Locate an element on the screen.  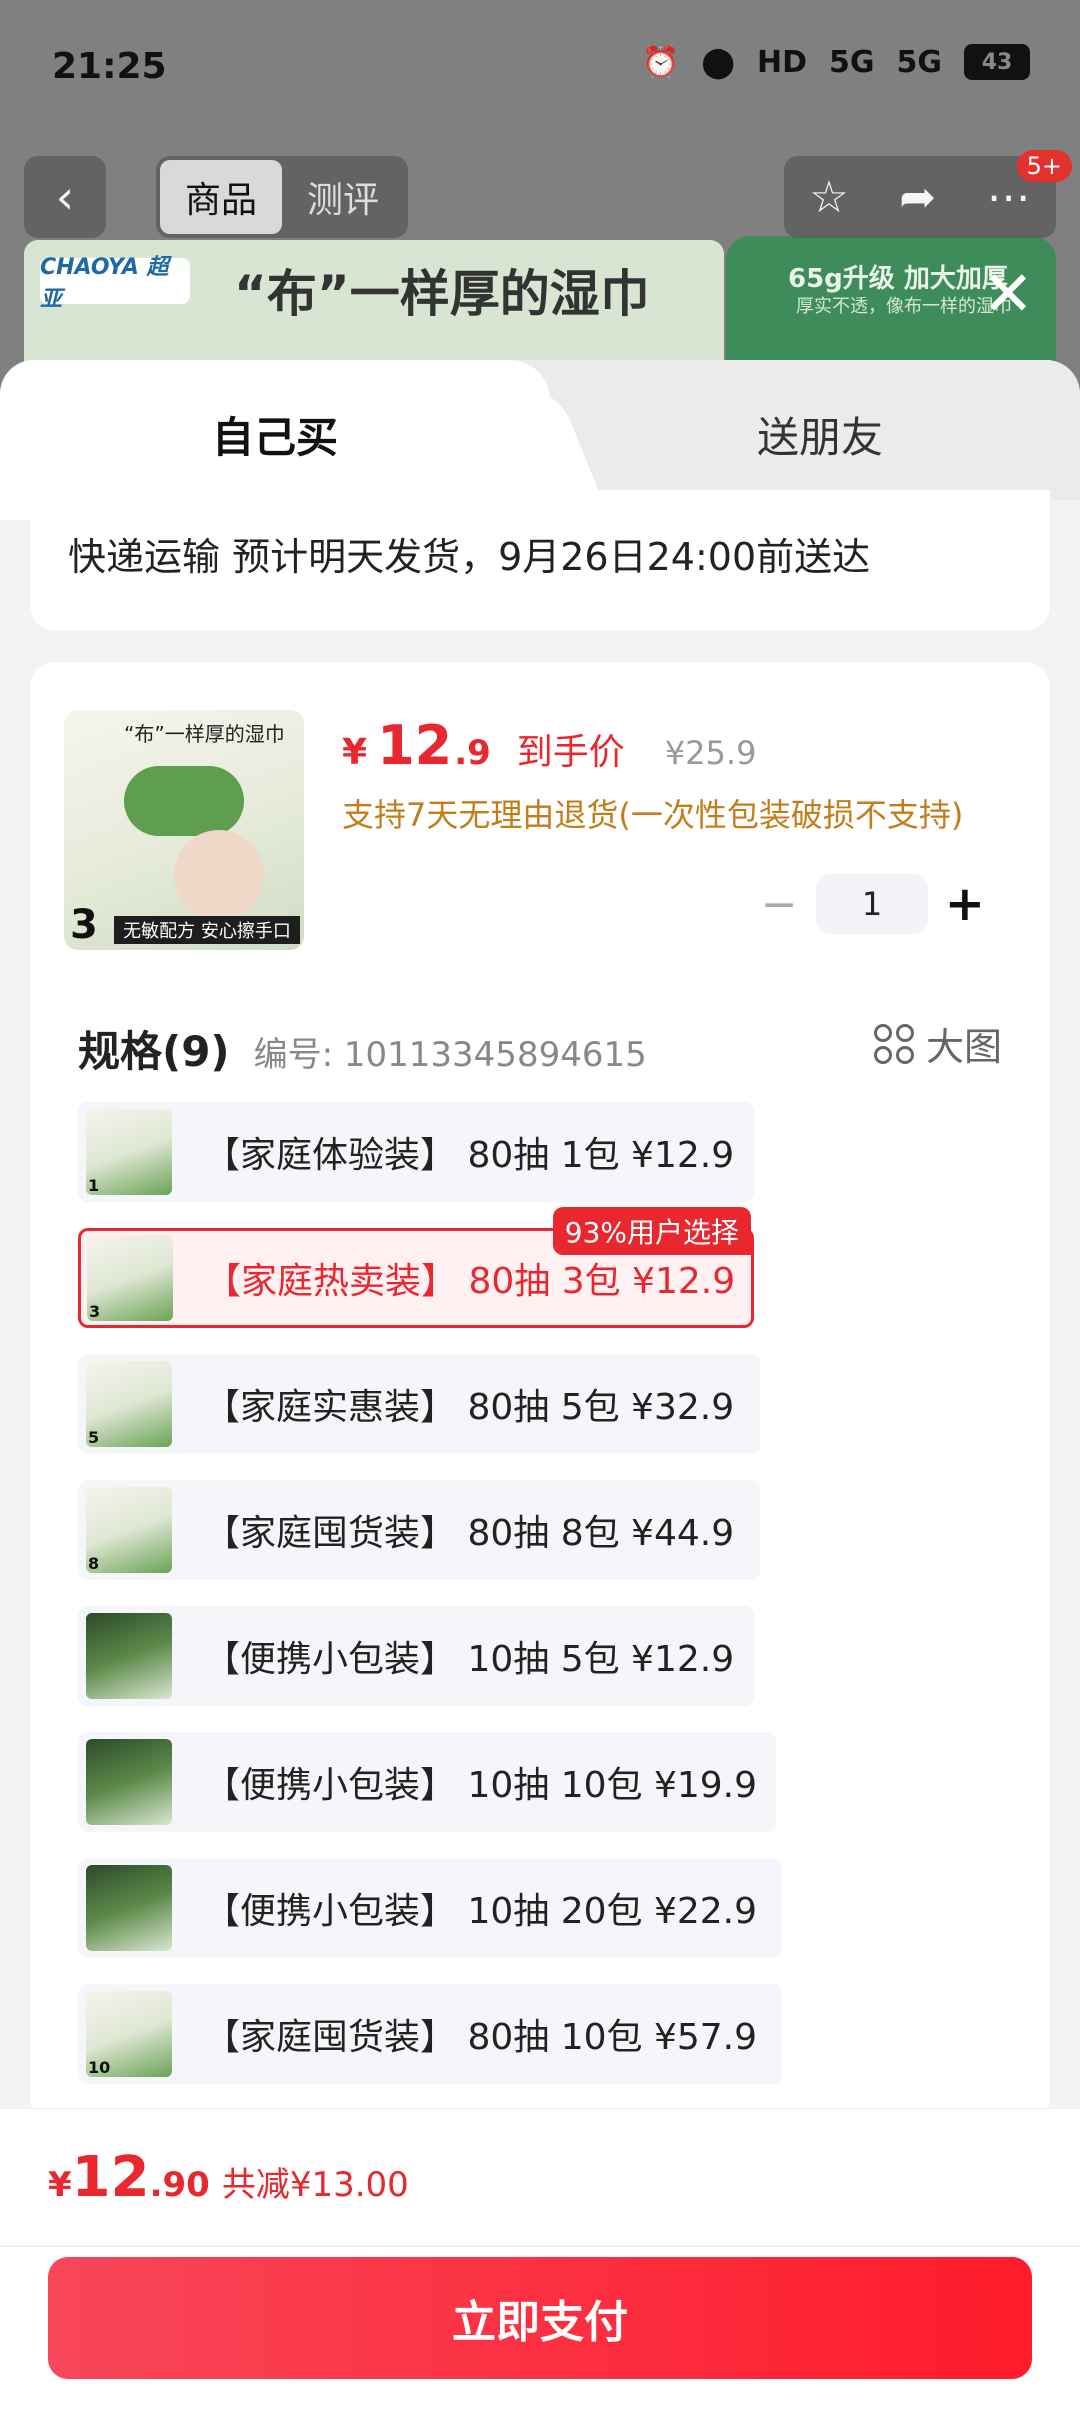
thumb-baby is located at coordinates (219, 875).